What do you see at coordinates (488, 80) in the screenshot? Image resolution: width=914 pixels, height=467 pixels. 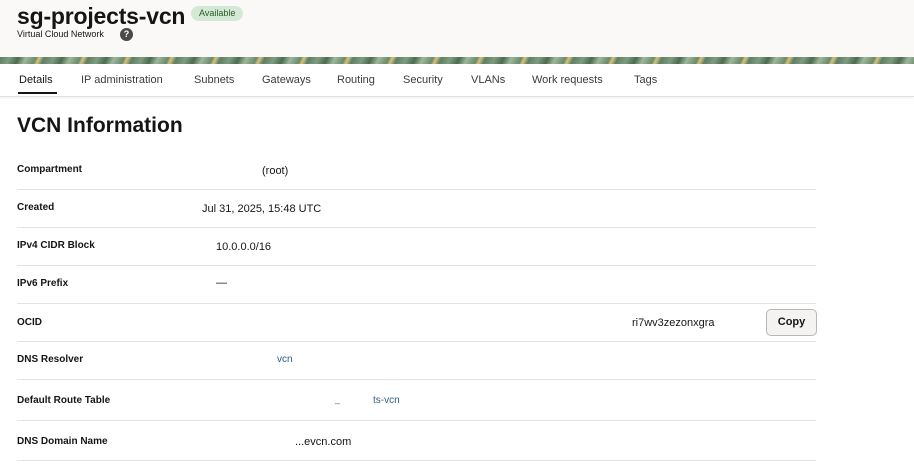 I see `tab-vlans: VLANs` at bounding box center [488, 80].